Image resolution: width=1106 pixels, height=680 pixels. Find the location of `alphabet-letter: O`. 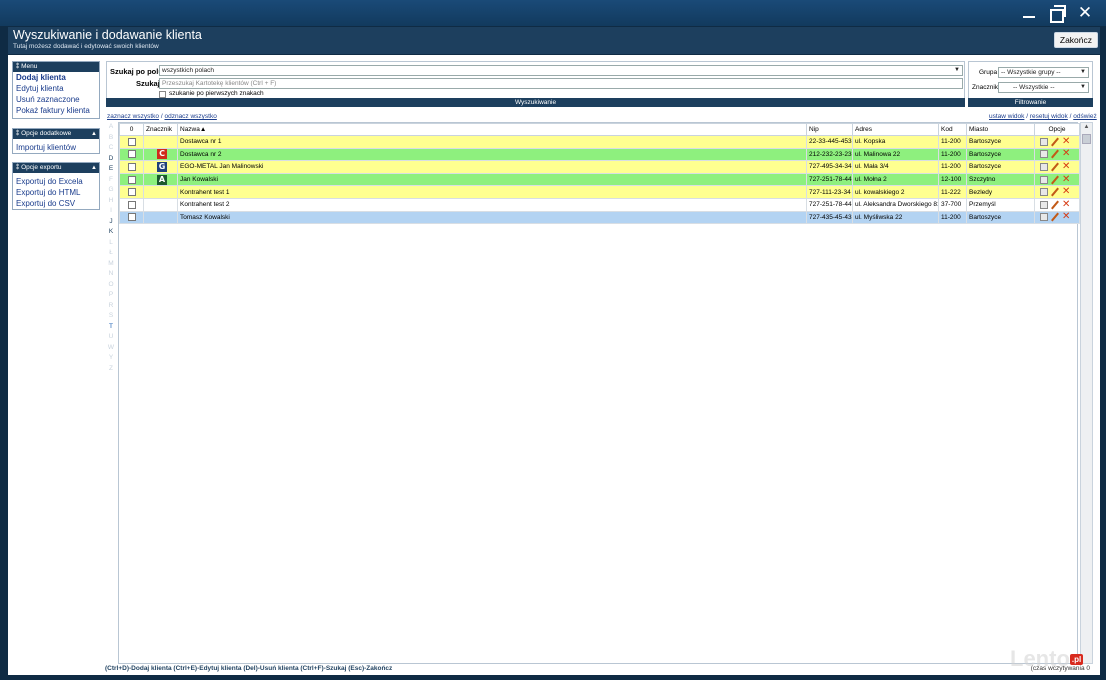

alphabet-letter: O is located at coordinates (111, 285).